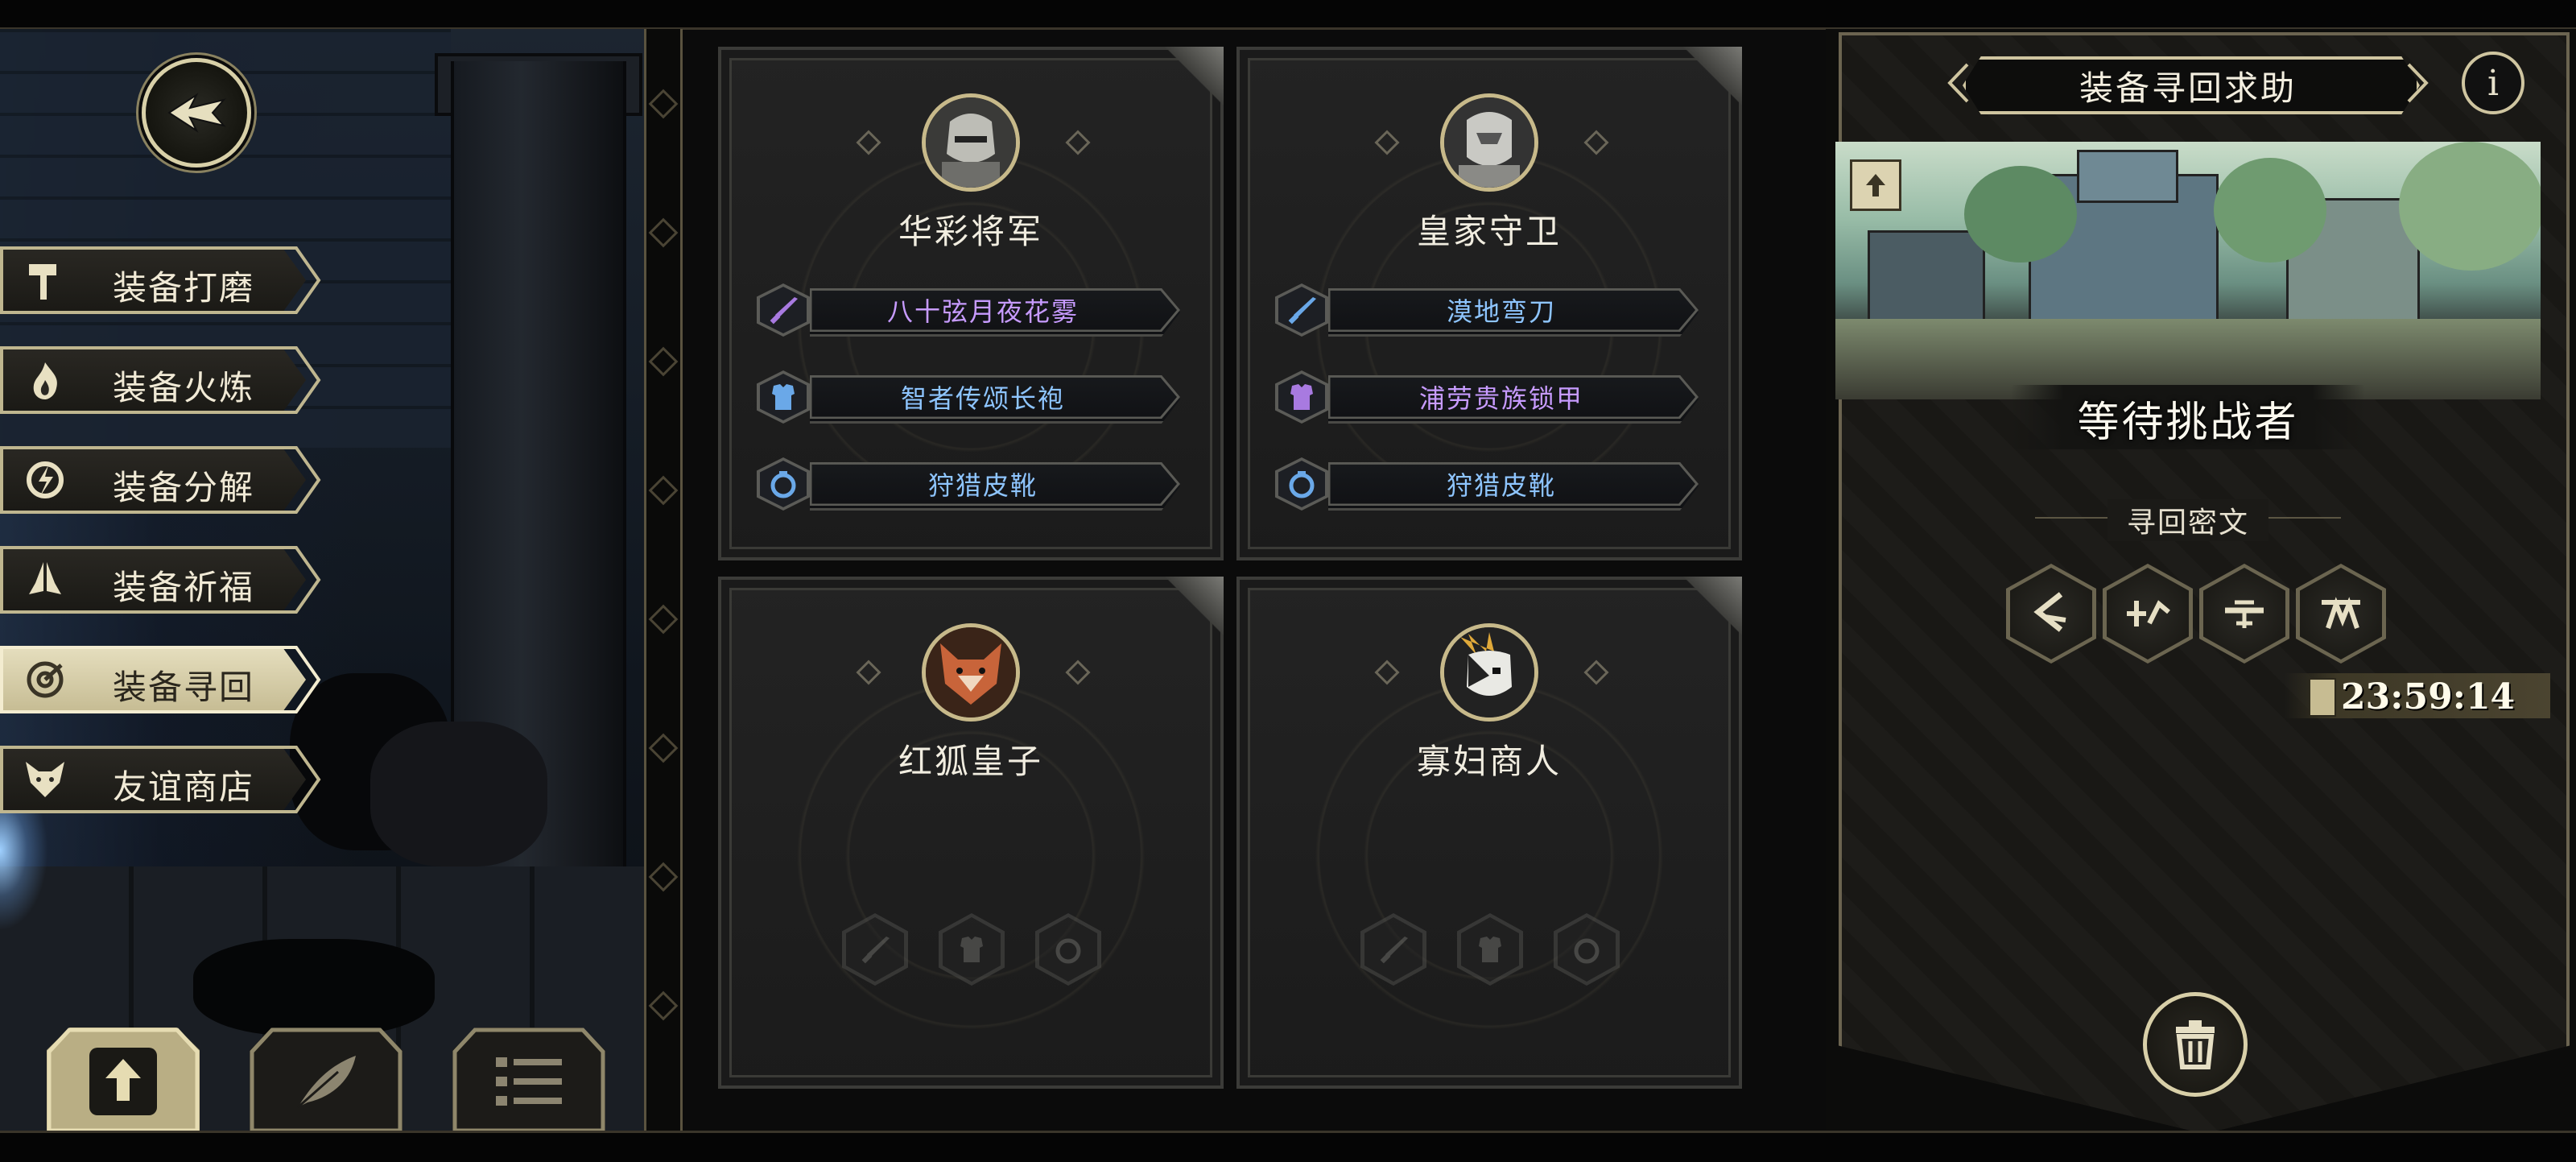 This screenshot has height=1162, width=2576. What do you see at coordinates (1500, 398) in the screenshot?
I see `equipment-name: 浦劳贵族锁甲` at bounding box center [1500, 398].